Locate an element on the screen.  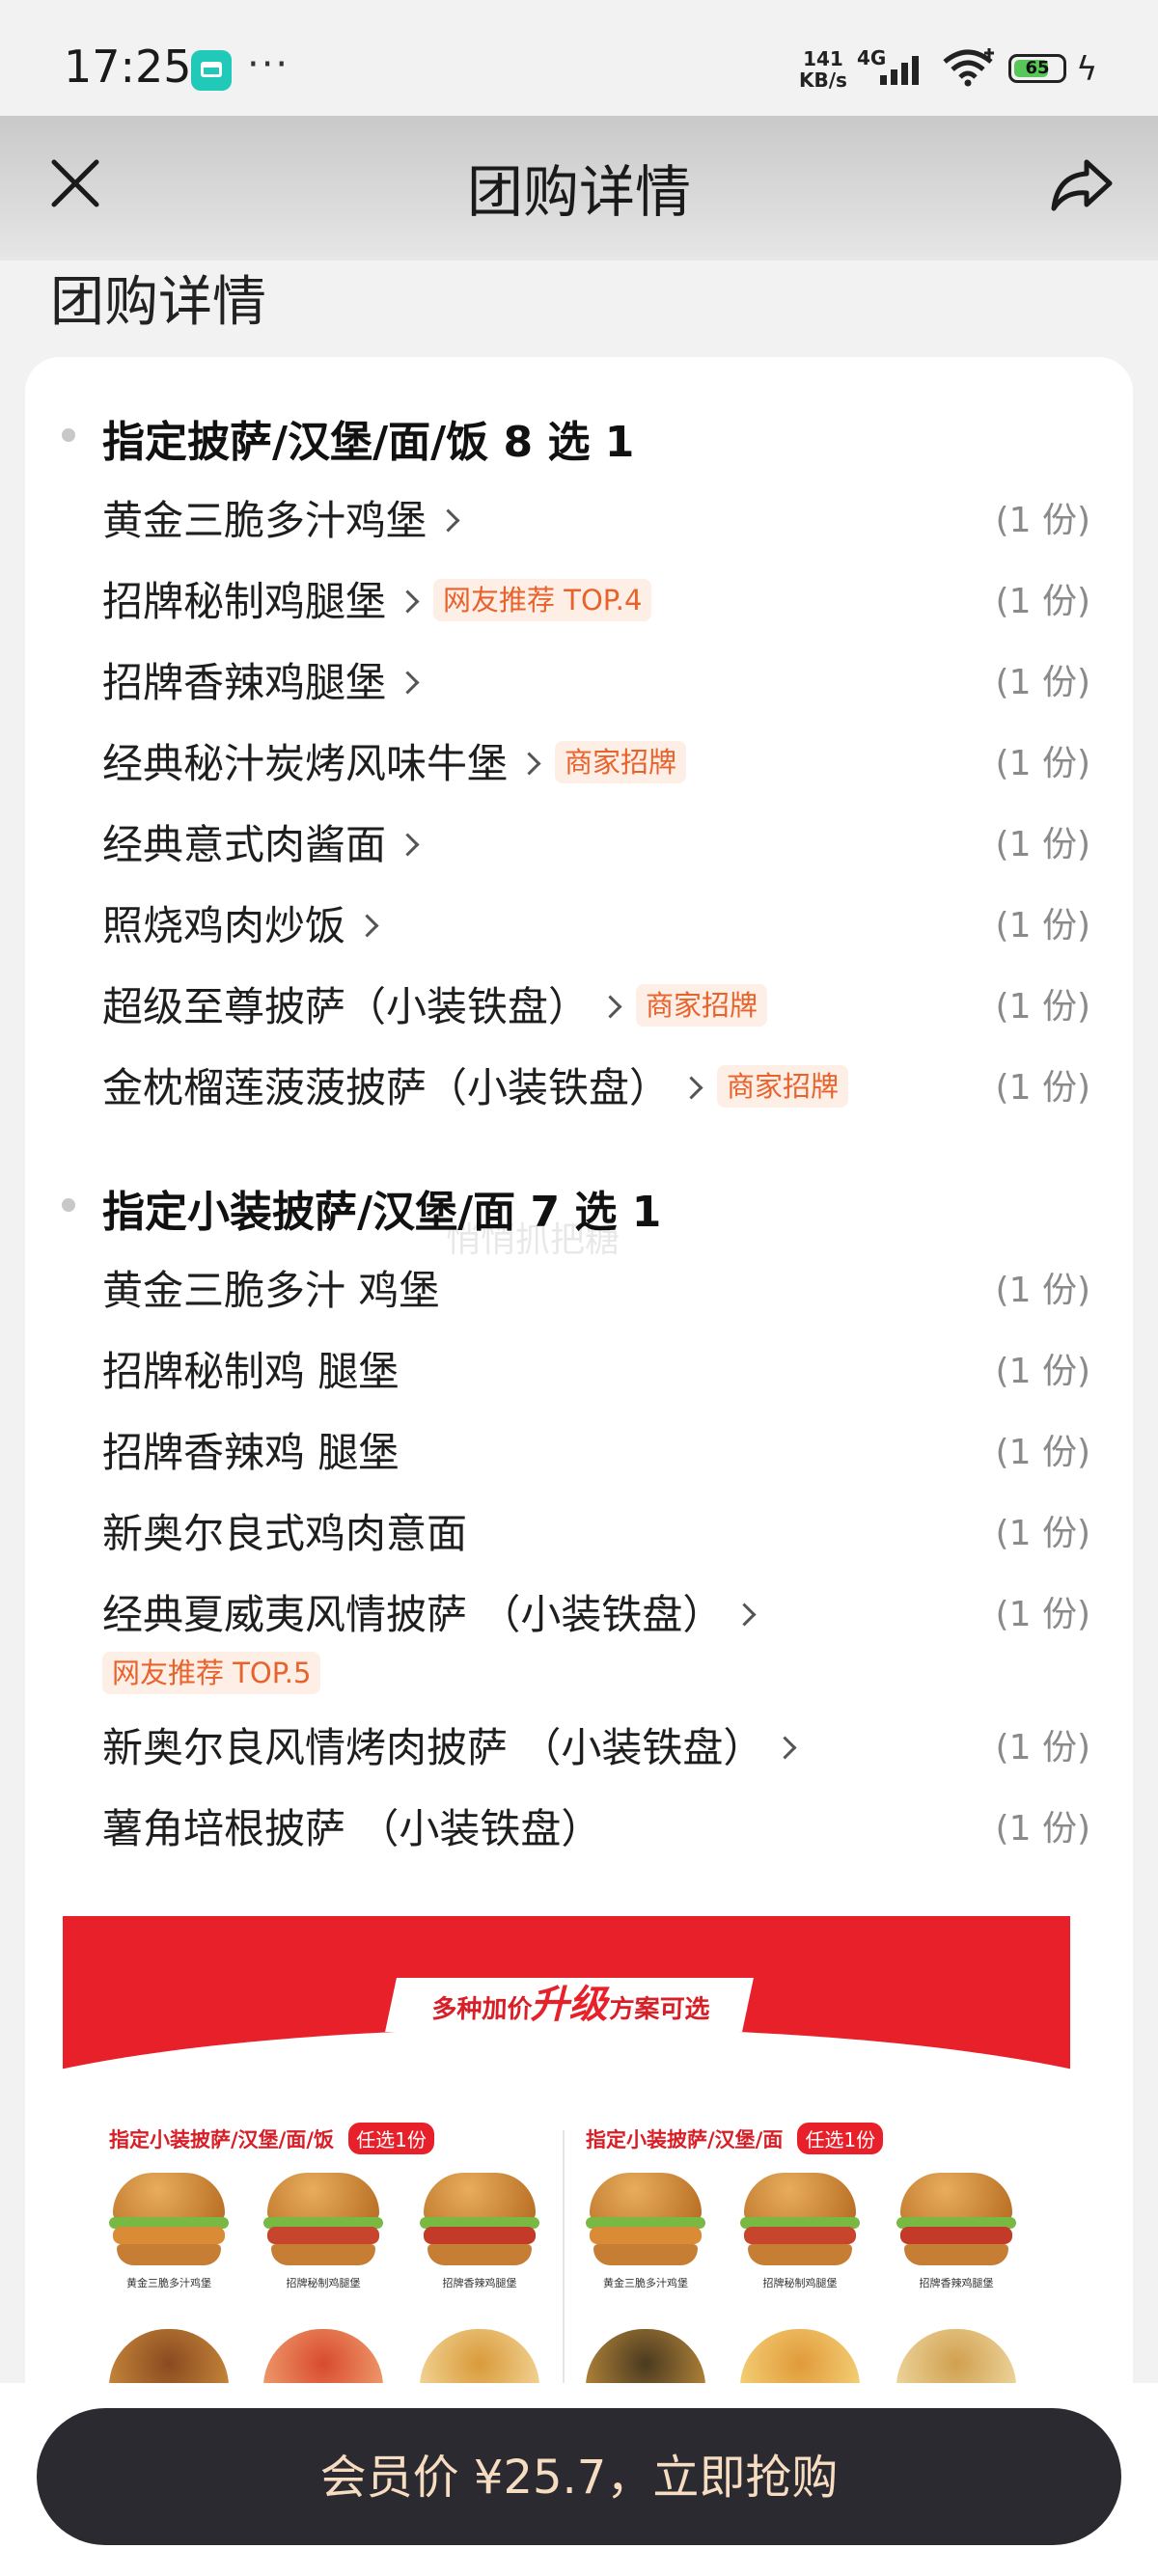
menu-item-name: 金枕榴莲菠菠披萨（小装铁盘） 商家招牌 is located at coordinates (475, 1084).